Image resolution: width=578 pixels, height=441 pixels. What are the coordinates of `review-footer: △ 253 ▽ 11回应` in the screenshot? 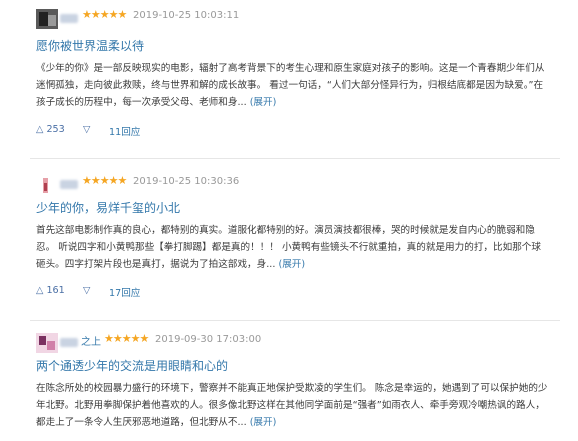 It's located at (136, 132).